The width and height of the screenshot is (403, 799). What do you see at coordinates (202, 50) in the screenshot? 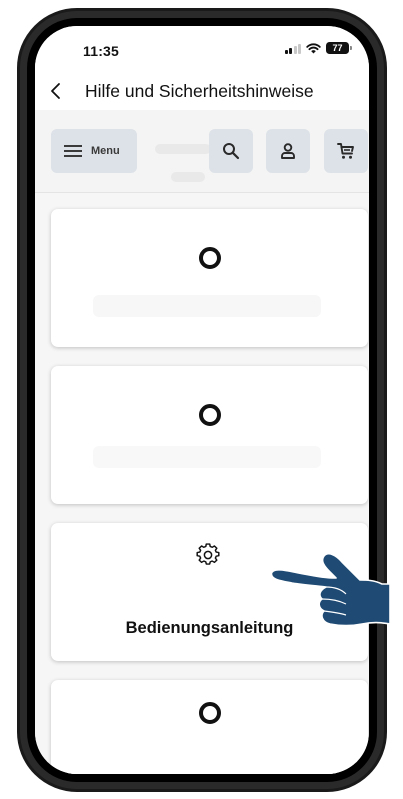
I see `status-bar: 11:35 77` at bounding box center [202, 50].